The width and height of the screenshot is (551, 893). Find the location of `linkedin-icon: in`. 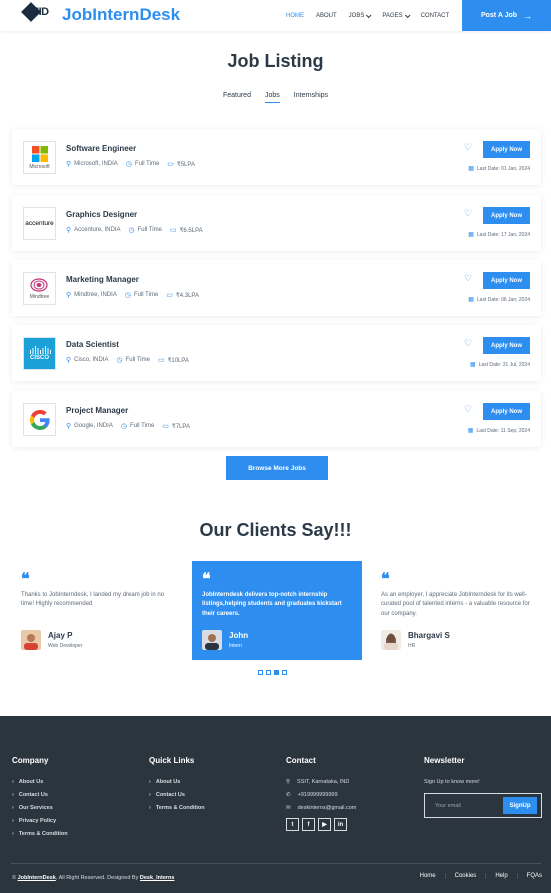

linkedin-icon: in is located at coordinates (340, 824).